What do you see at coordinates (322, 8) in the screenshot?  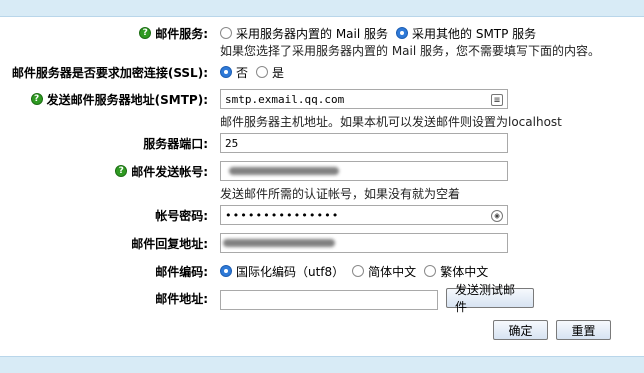 I see `top-bar` at bounding box center [322, 8].